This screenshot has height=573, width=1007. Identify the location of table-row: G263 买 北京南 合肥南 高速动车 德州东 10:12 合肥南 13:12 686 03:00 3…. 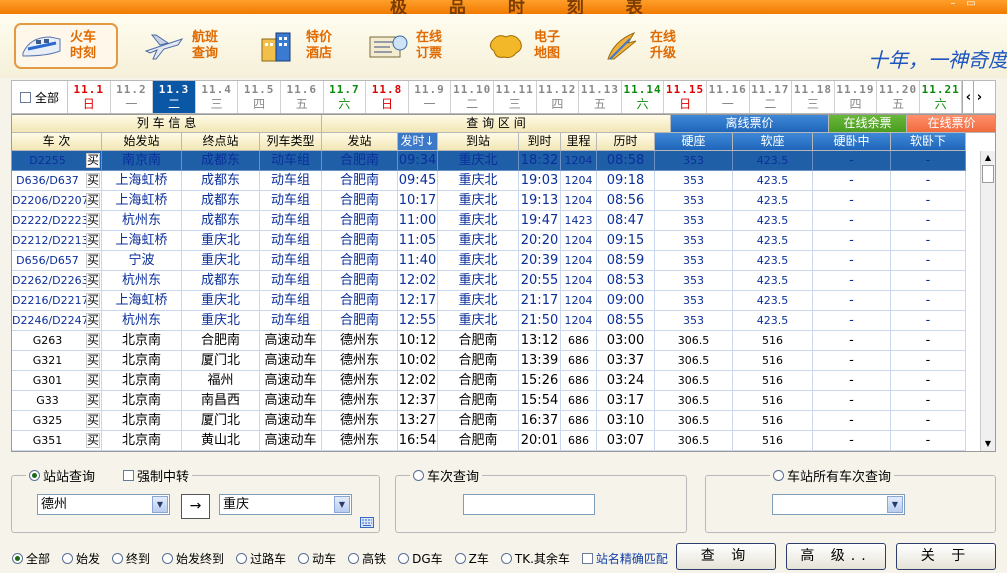
(496, 341).